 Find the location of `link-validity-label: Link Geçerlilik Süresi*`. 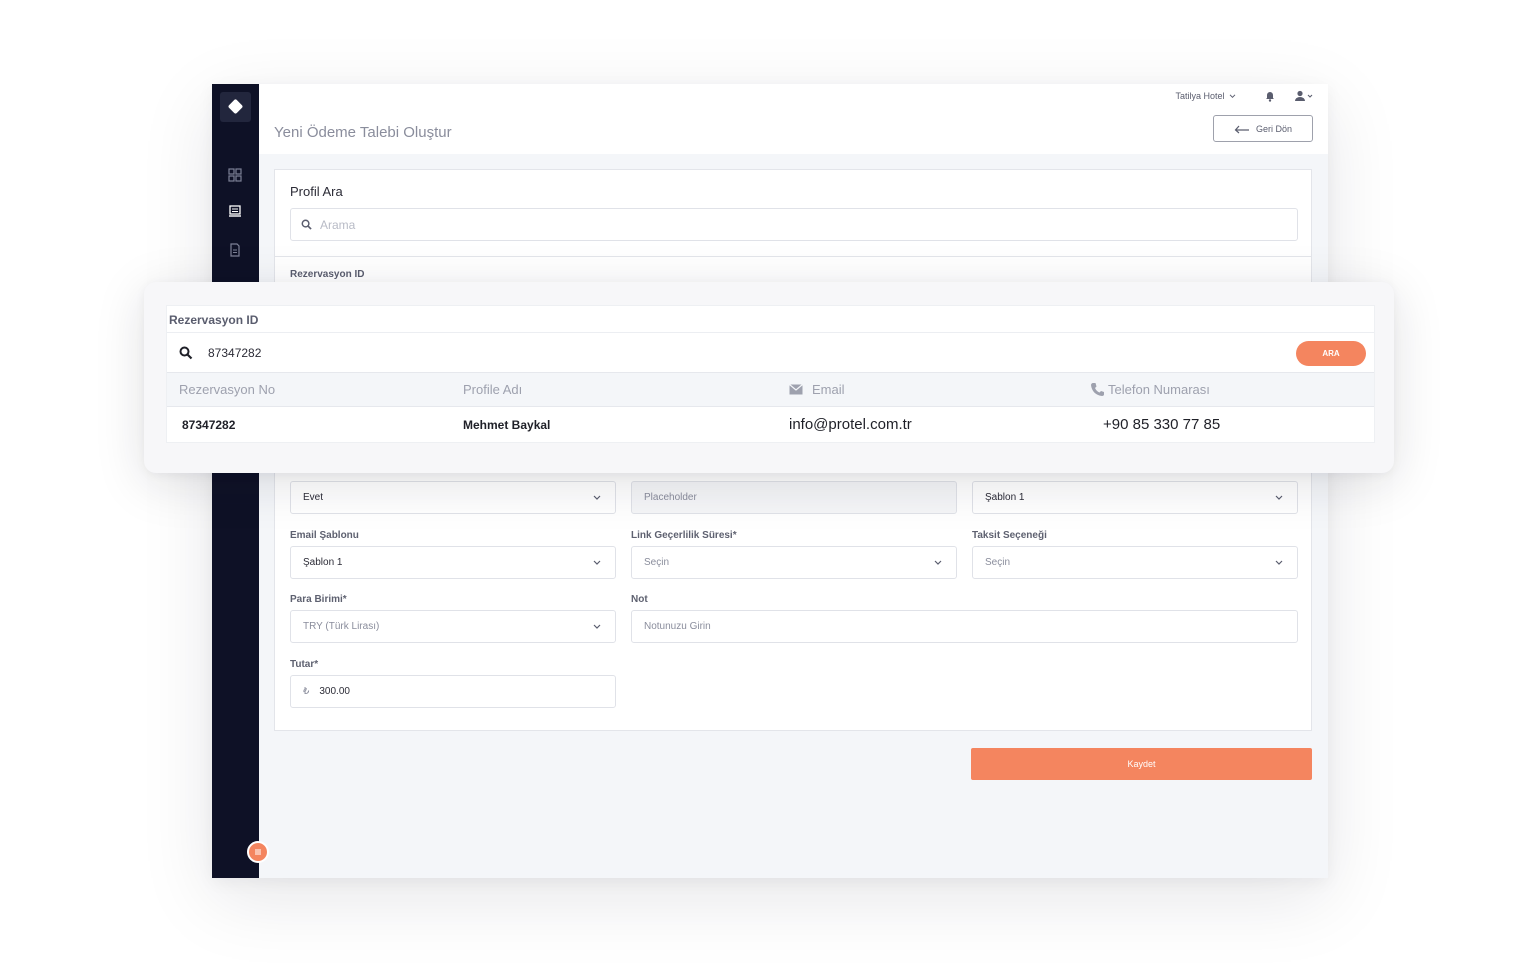

link-validity-label: Link Geçerlilik Süresi* is located at coordinates (684, 535).